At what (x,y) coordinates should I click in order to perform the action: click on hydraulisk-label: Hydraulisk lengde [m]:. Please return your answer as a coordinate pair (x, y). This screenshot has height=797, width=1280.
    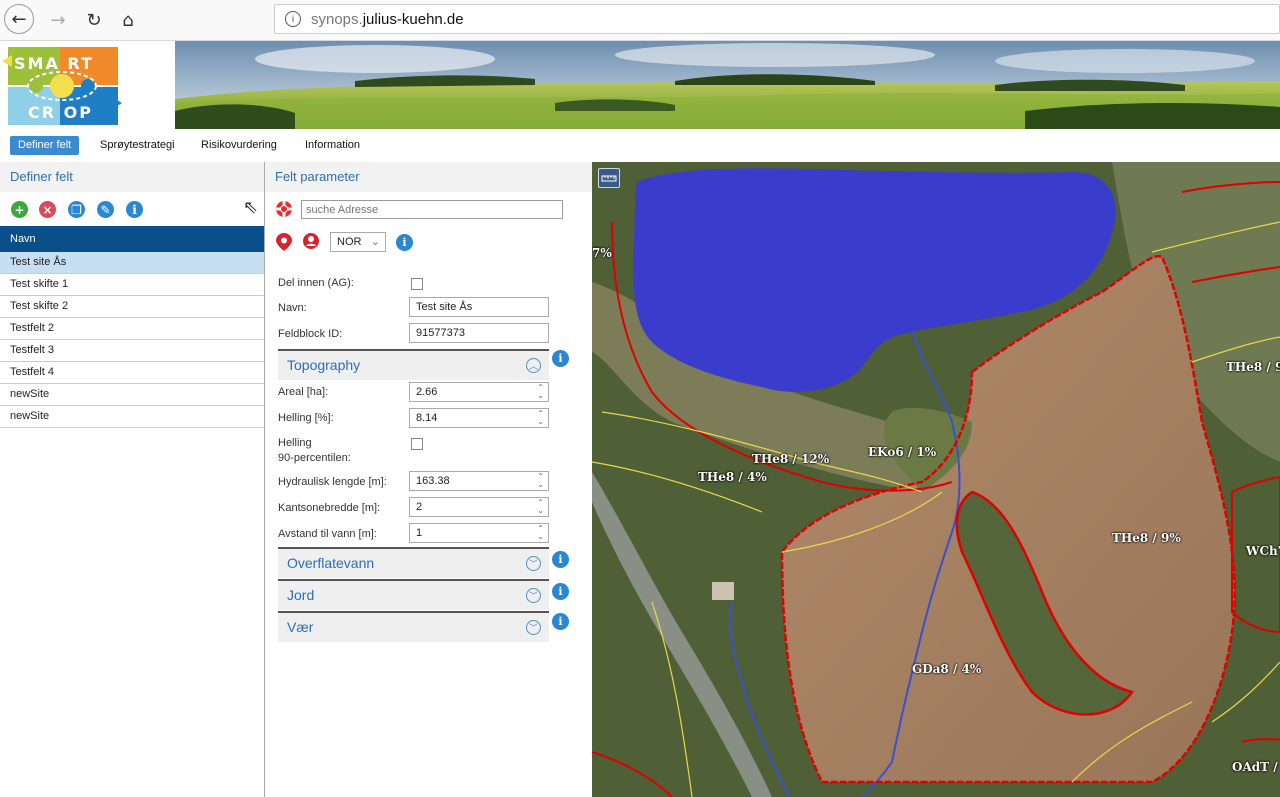
    Looking at the image, I should click on (332, 482).